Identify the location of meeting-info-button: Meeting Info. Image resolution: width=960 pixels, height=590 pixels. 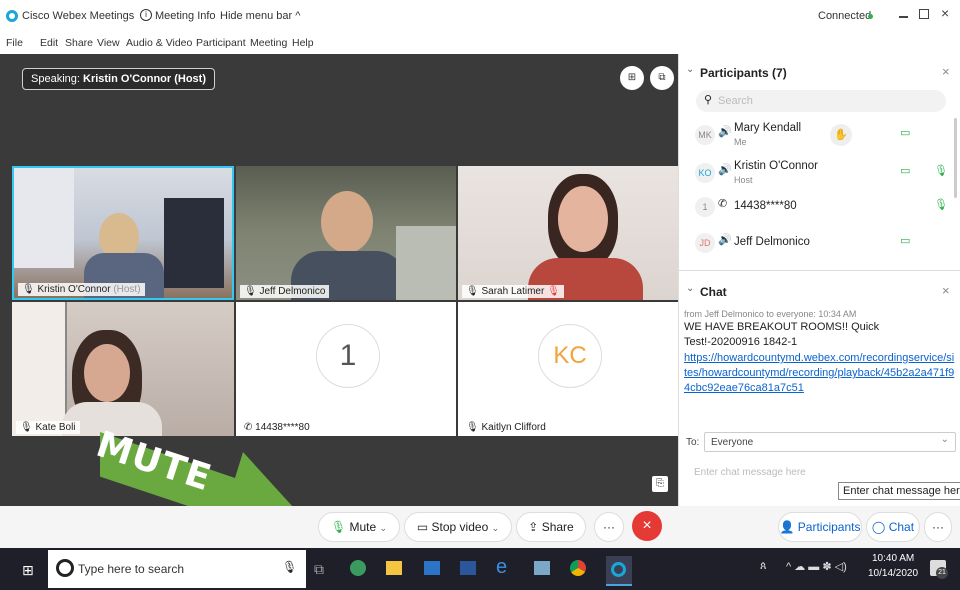
(185, 16).